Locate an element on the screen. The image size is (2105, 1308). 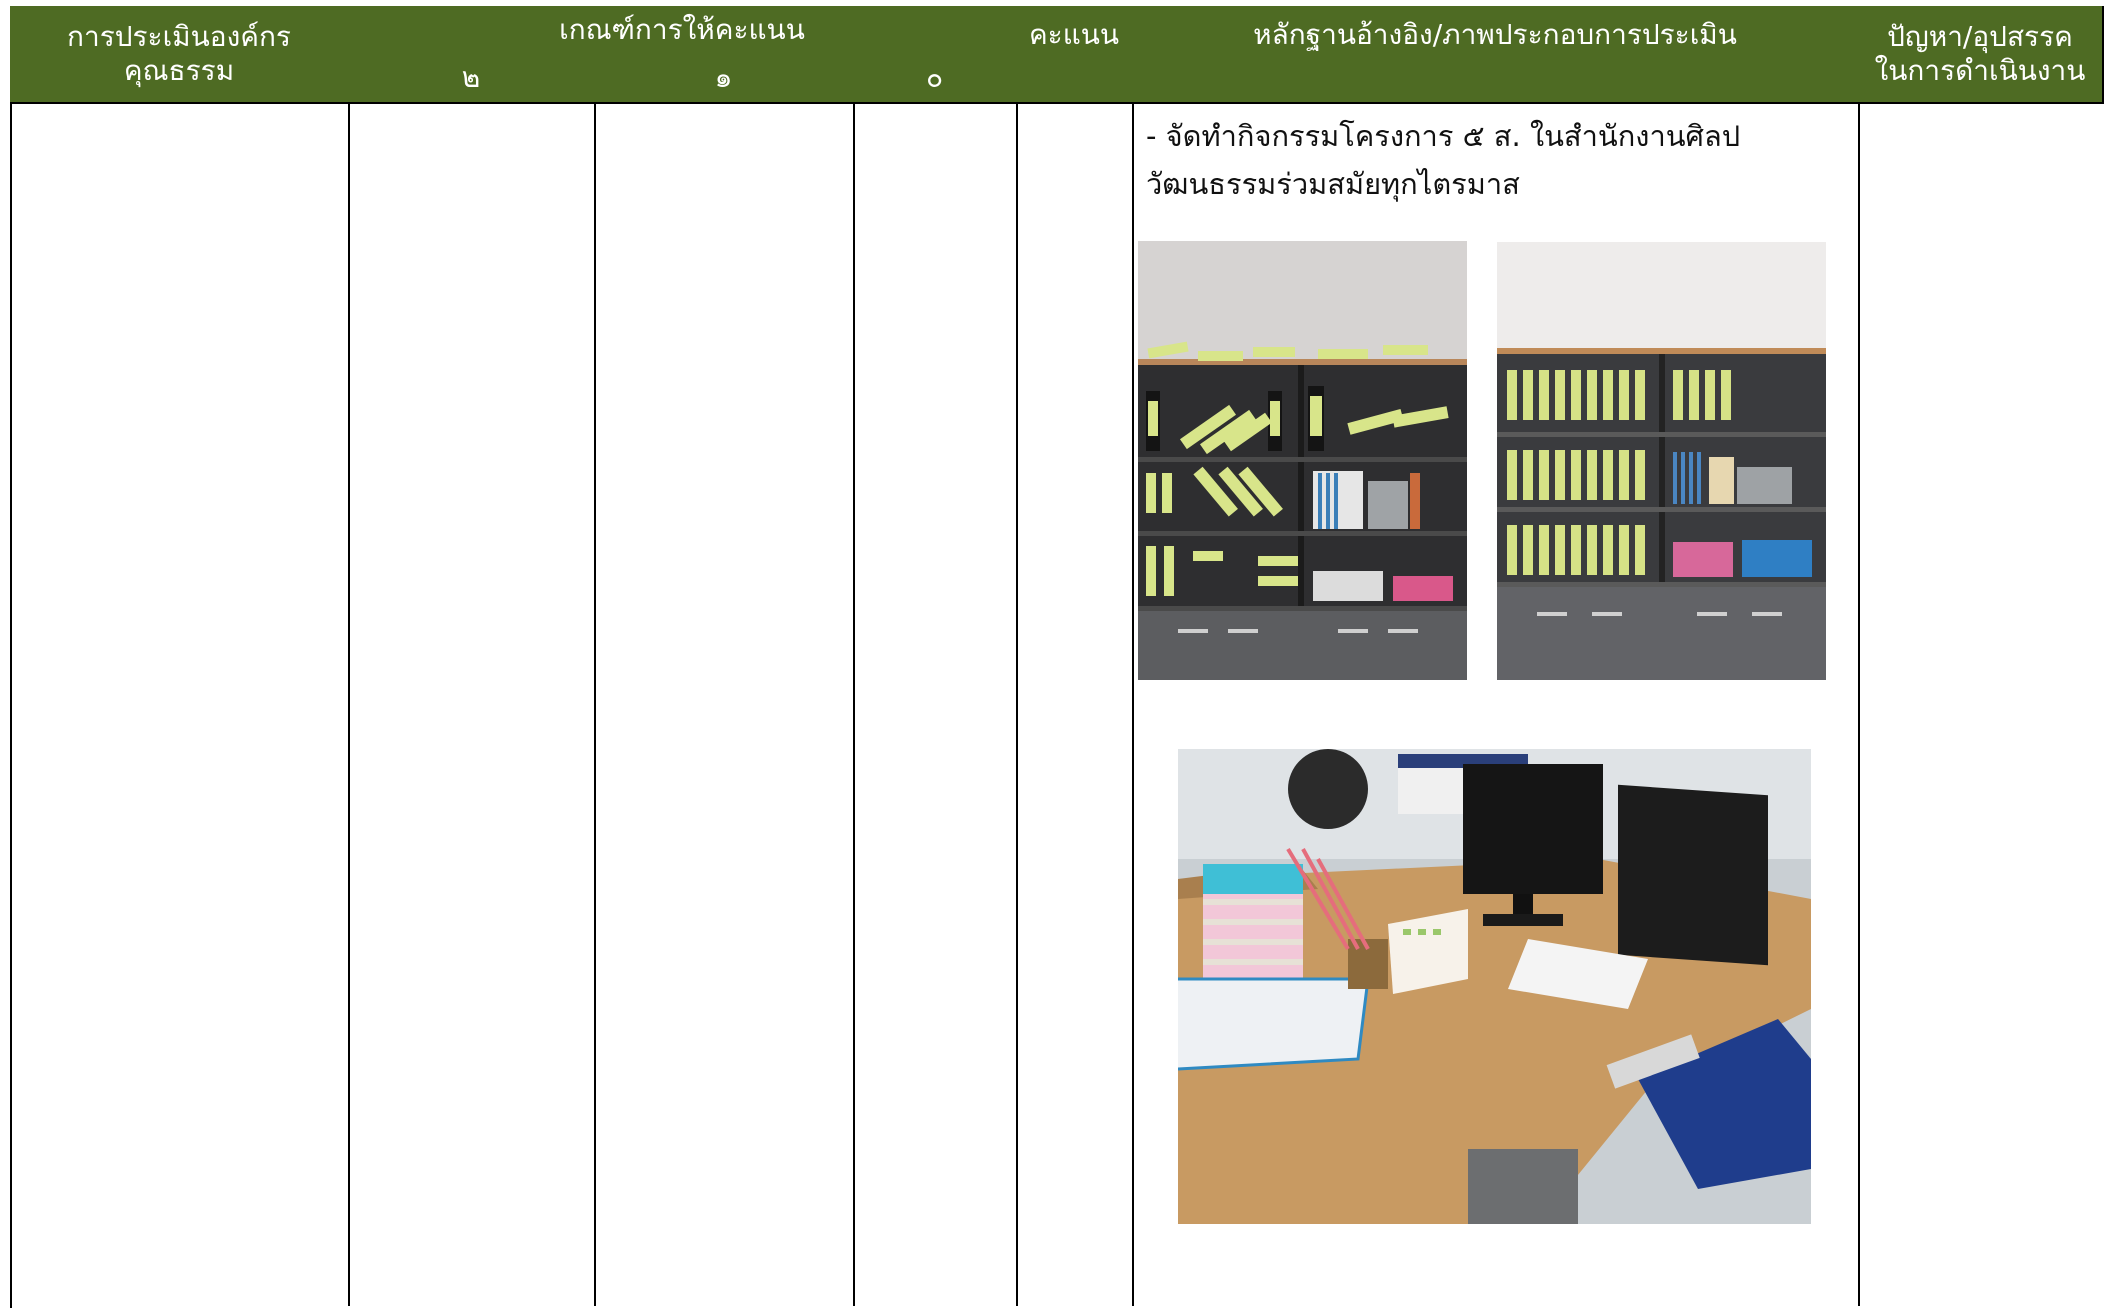
header-evidence: หลักฐานอ้างอิง/ภาพประกอบการประเมิน is located at coordinates (1496, 55).